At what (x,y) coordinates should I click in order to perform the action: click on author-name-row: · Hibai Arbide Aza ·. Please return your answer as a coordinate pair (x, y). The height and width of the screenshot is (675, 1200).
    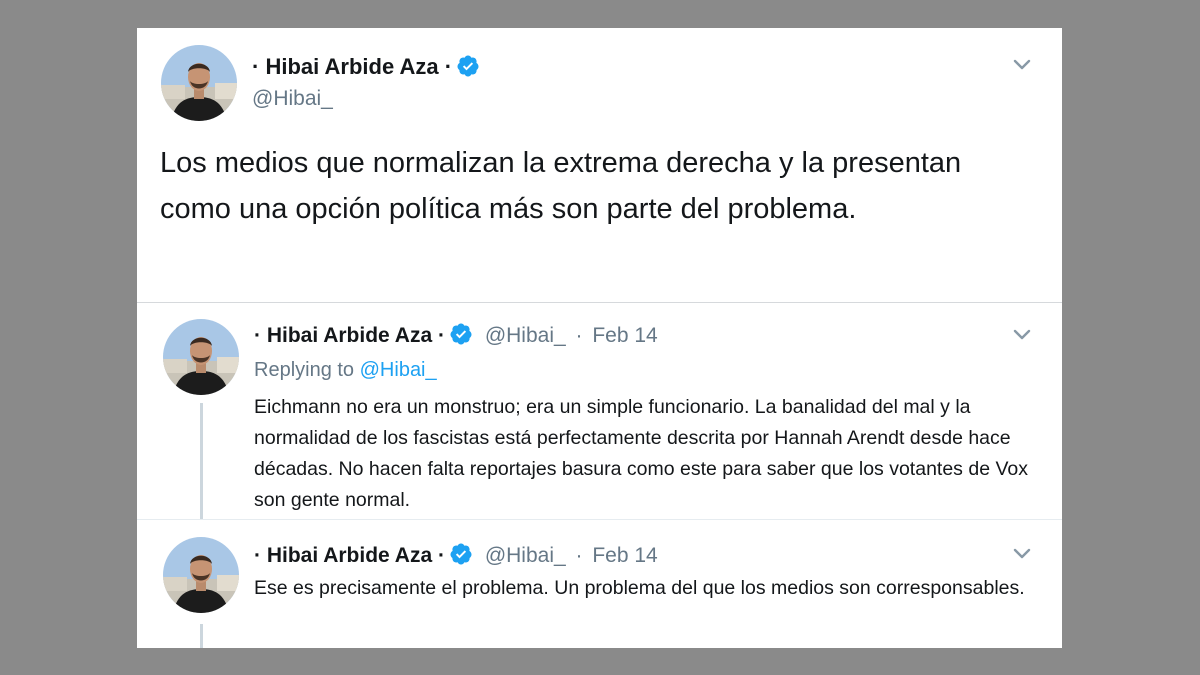
    Looking at the image, I should click on (366, 67).